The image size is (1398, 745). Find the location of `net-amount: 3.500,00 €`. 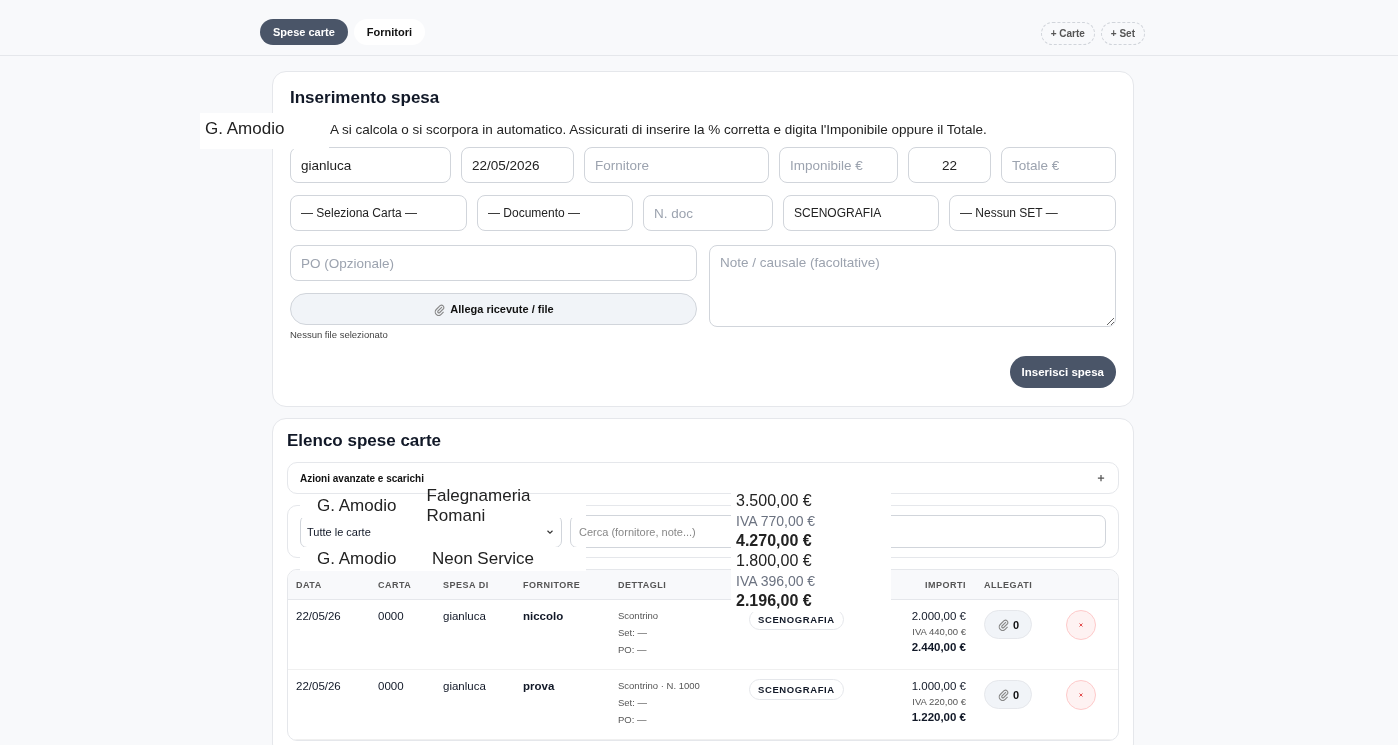

net-amount: 3.500,00 € is located at coordinates (774, 501).